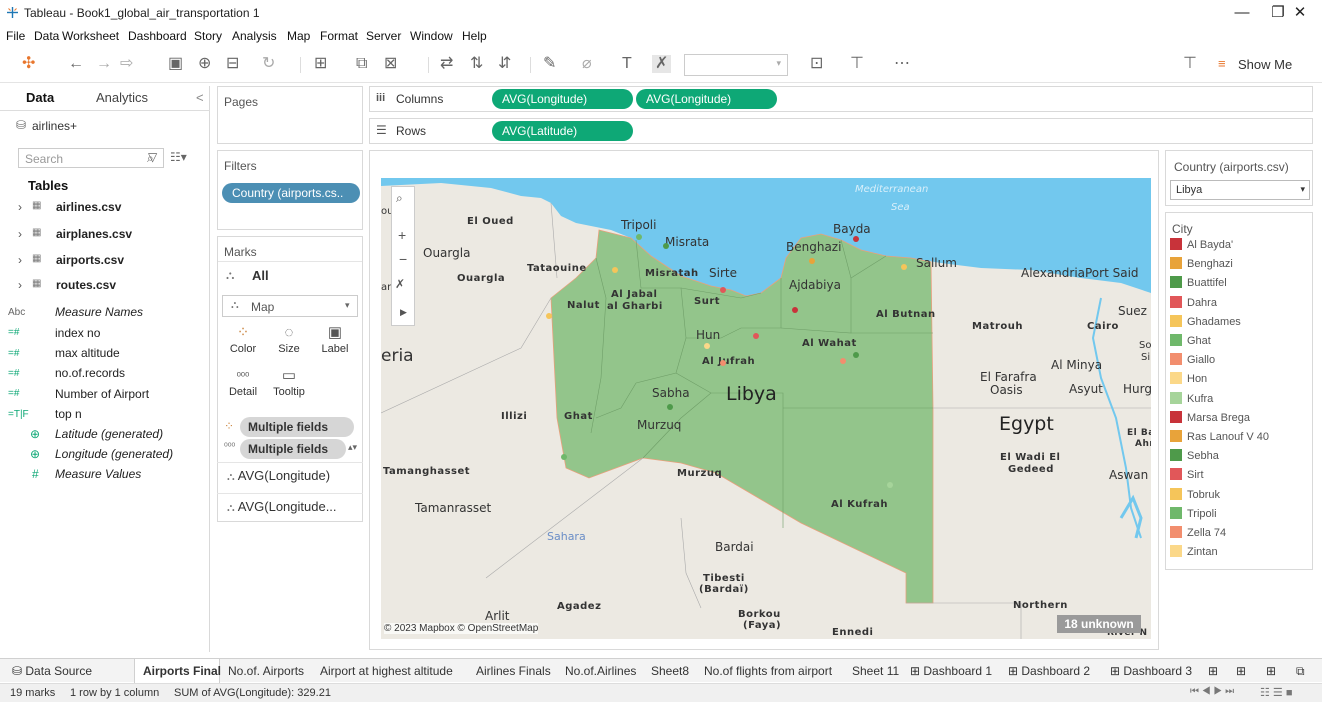 The image size is (1322, 702). I want to click on airport-mark-benghazi, so click(812, 261).